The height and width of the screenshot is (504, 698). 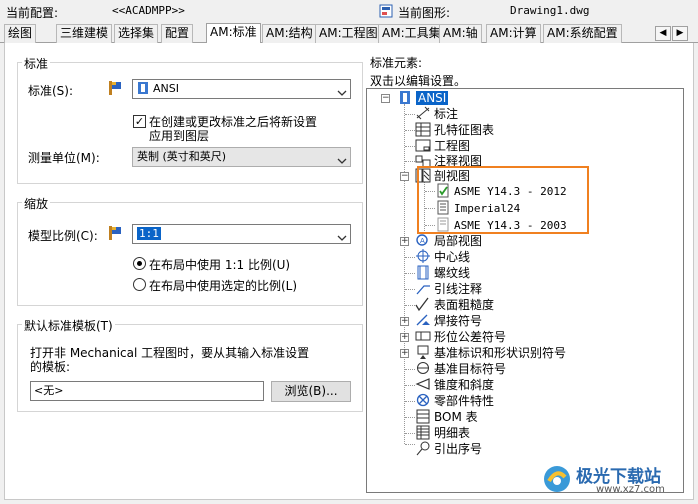 I want to click on tree-item-datum-target: 基准目标符号, so click(x=460, y=369).